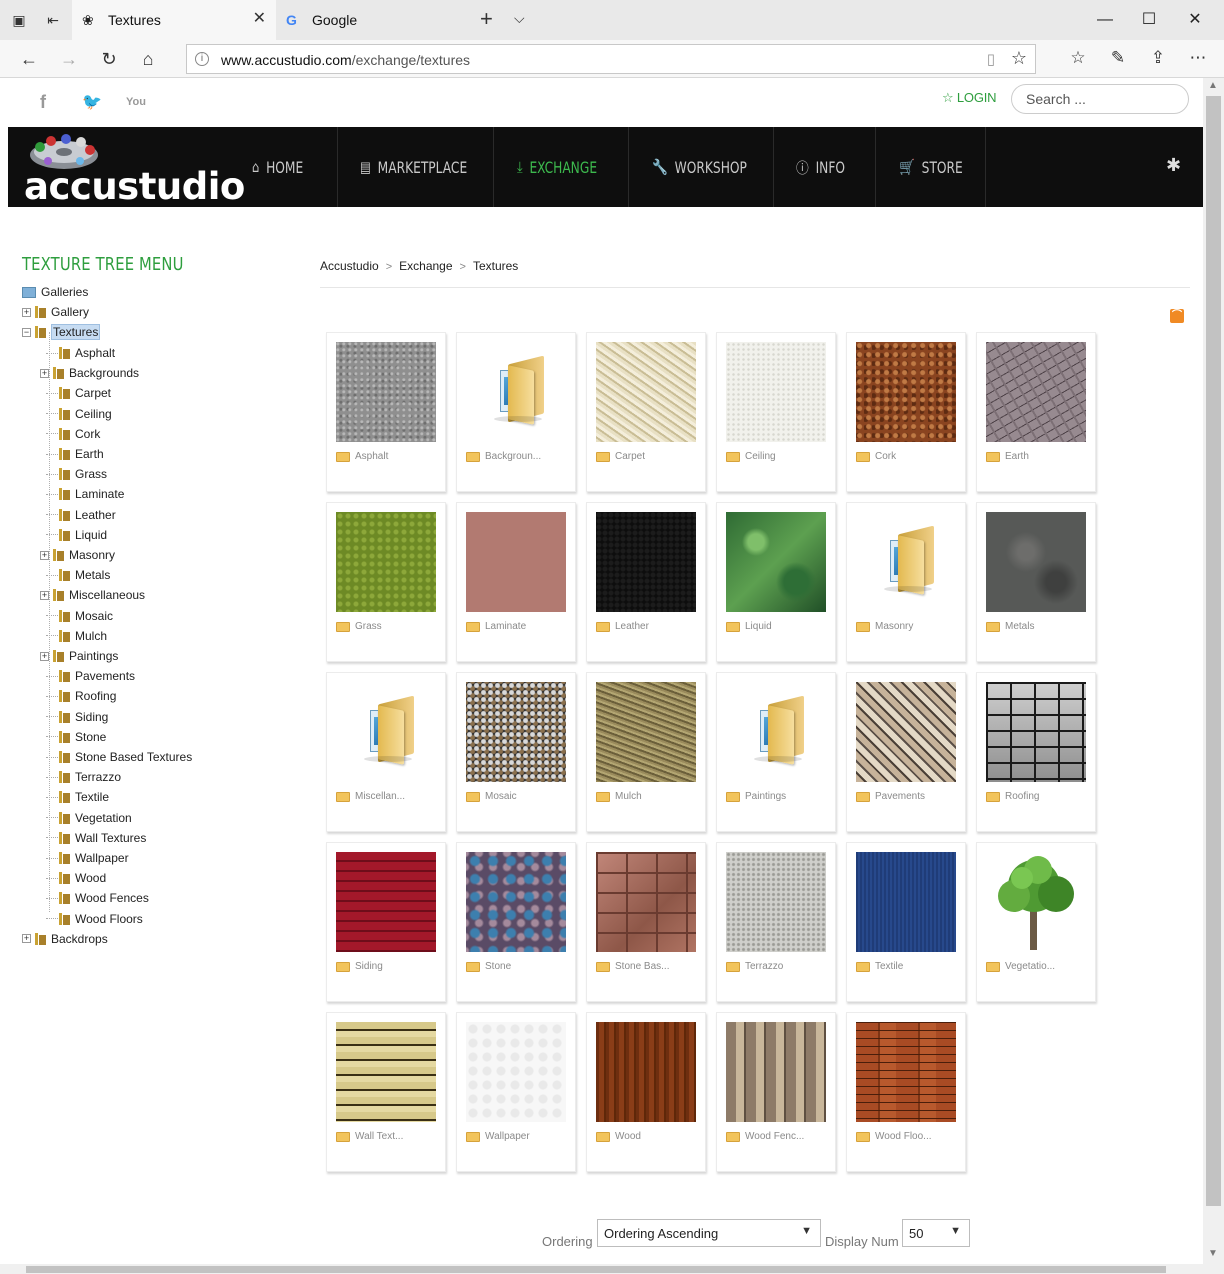 The width and height of the screenshot is (1224, 1274). Describe the element at coordinates (79, 616) in the screenshot. I see `tree-node-mosaic: Mosaic` at that location.